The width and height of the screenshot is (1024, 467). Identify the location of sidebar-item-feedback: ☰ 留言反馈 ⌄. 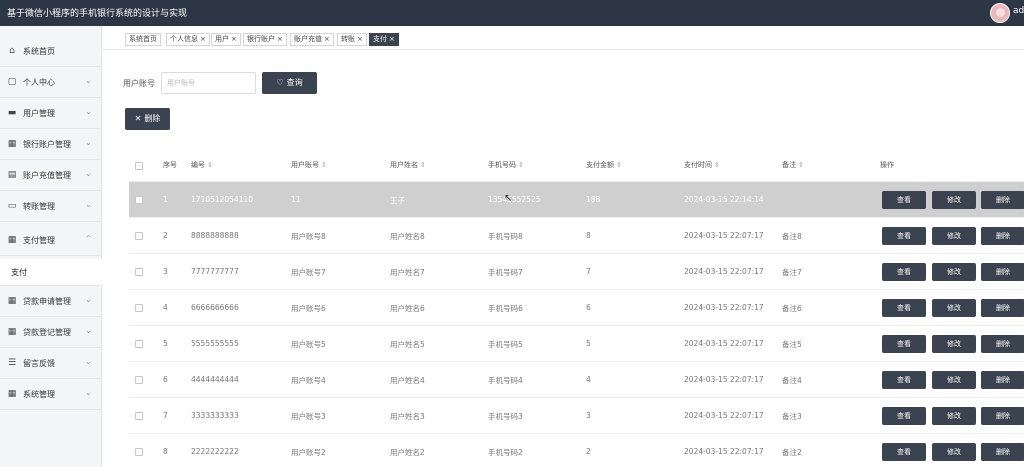
(51, 363).